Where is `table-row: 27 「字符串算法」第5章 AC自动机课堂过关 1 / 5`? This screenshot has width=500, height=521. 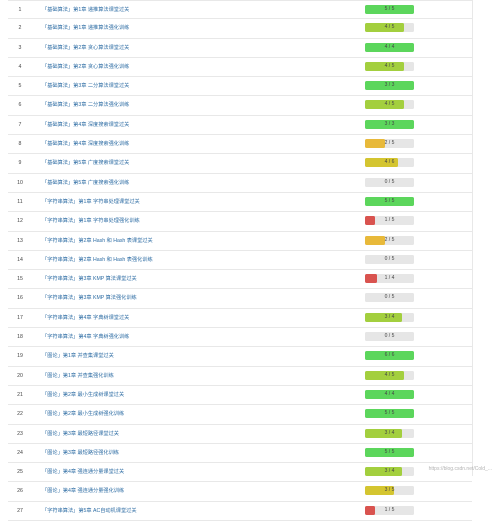 table-row: 27 「字符串算法」第5章 AC自动机课堂过关 1 / 5 is located at coordinates (240, 511).